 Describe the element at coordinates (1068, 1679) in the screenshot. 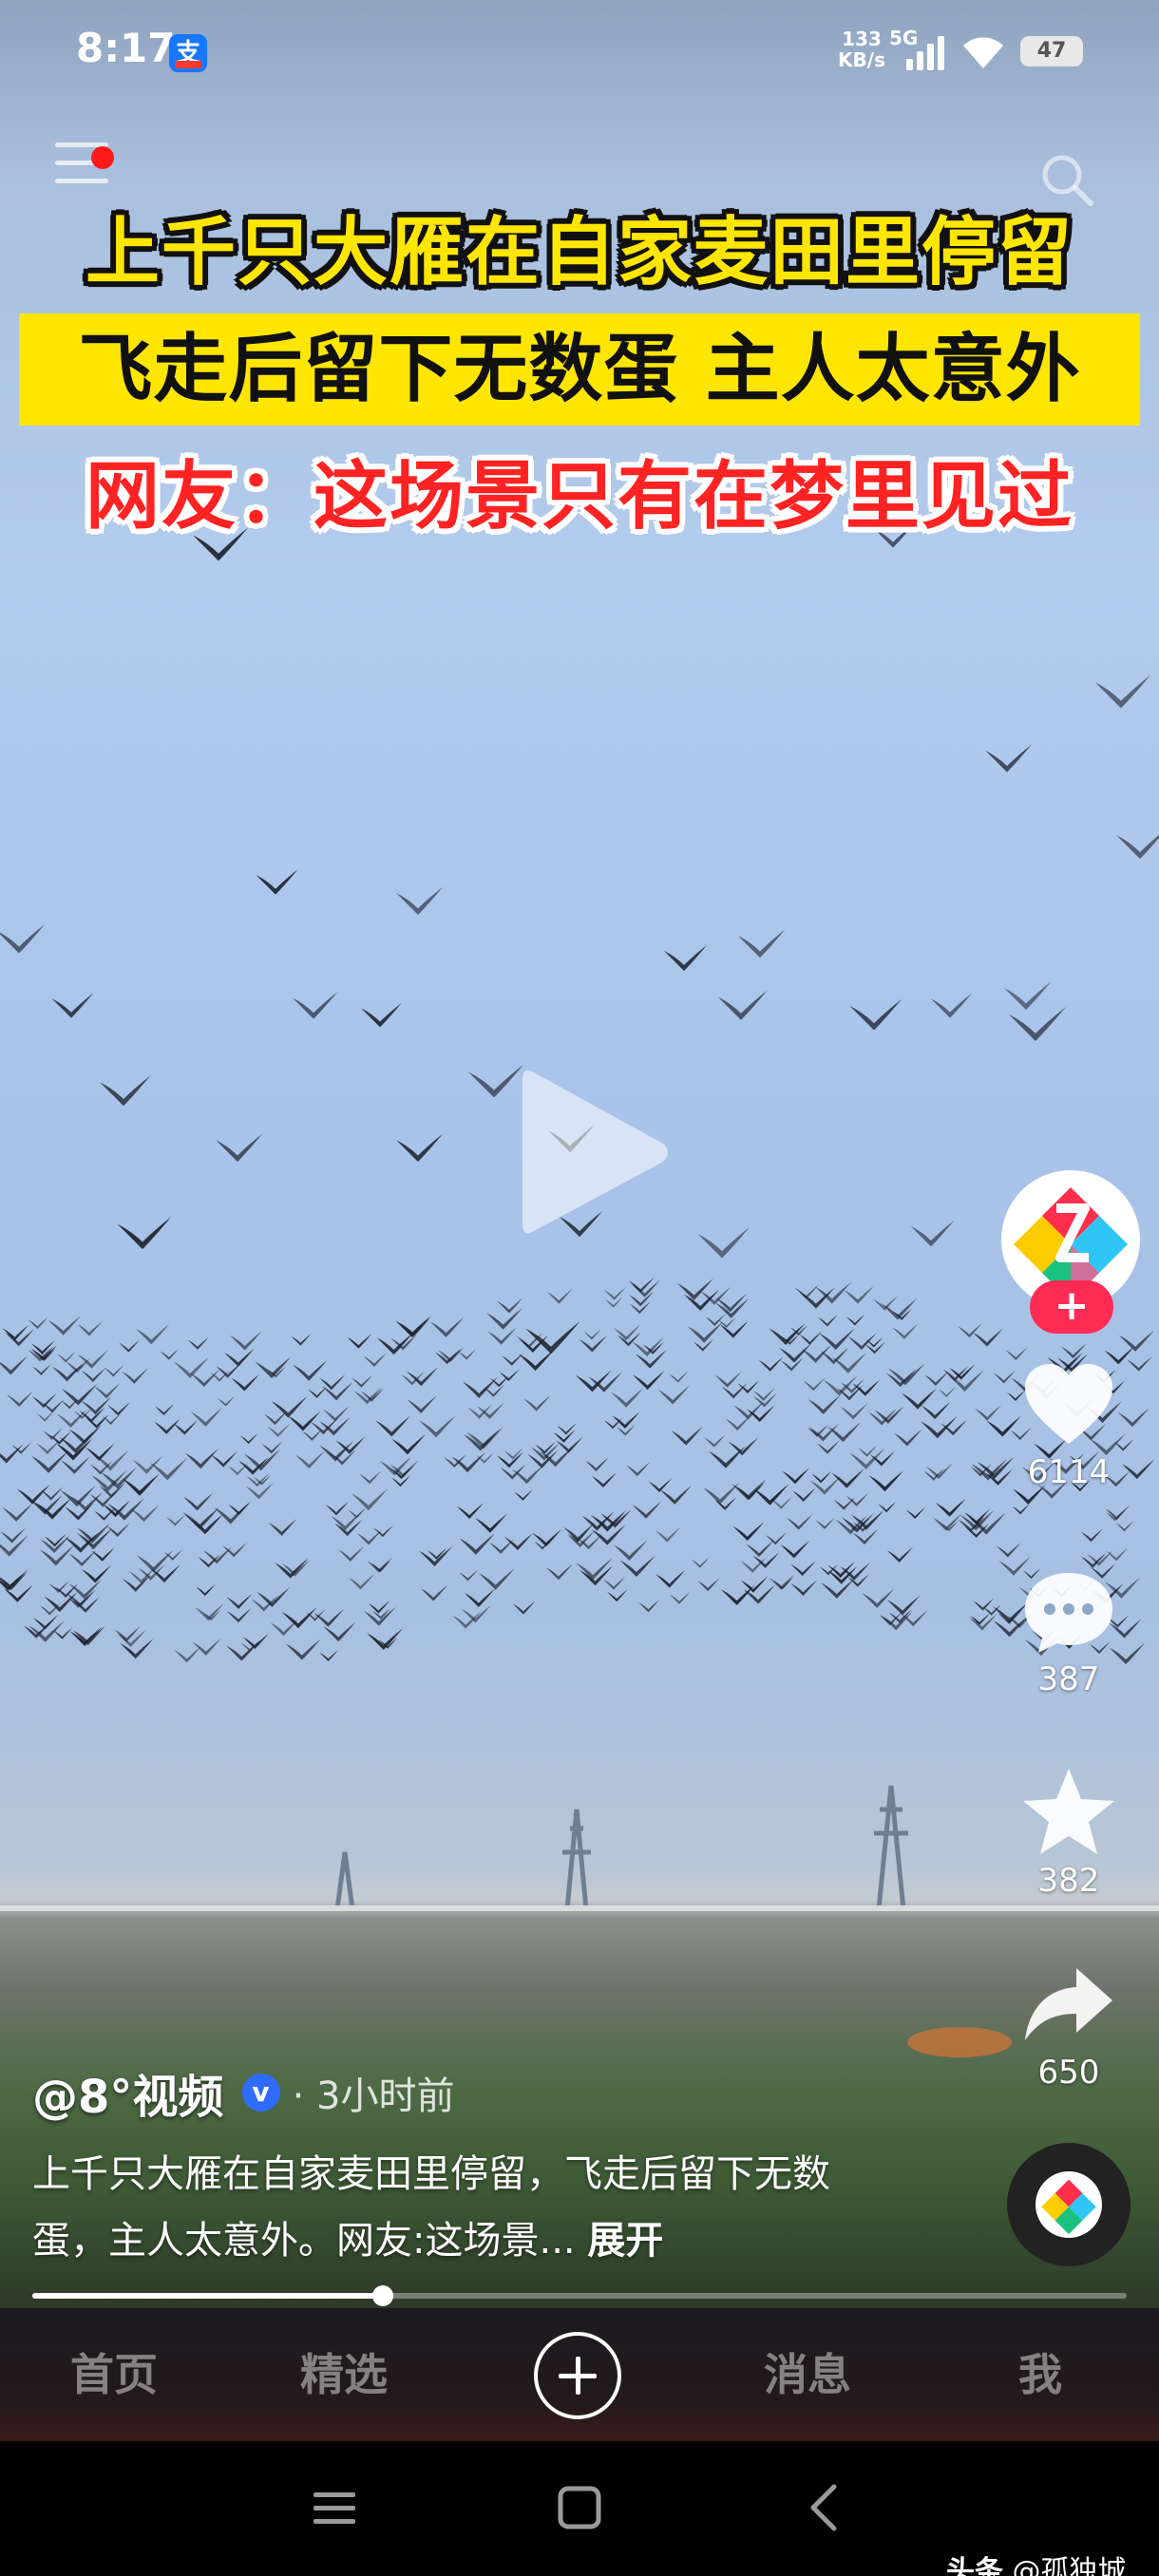

I see `comment-count: 387` at that location.